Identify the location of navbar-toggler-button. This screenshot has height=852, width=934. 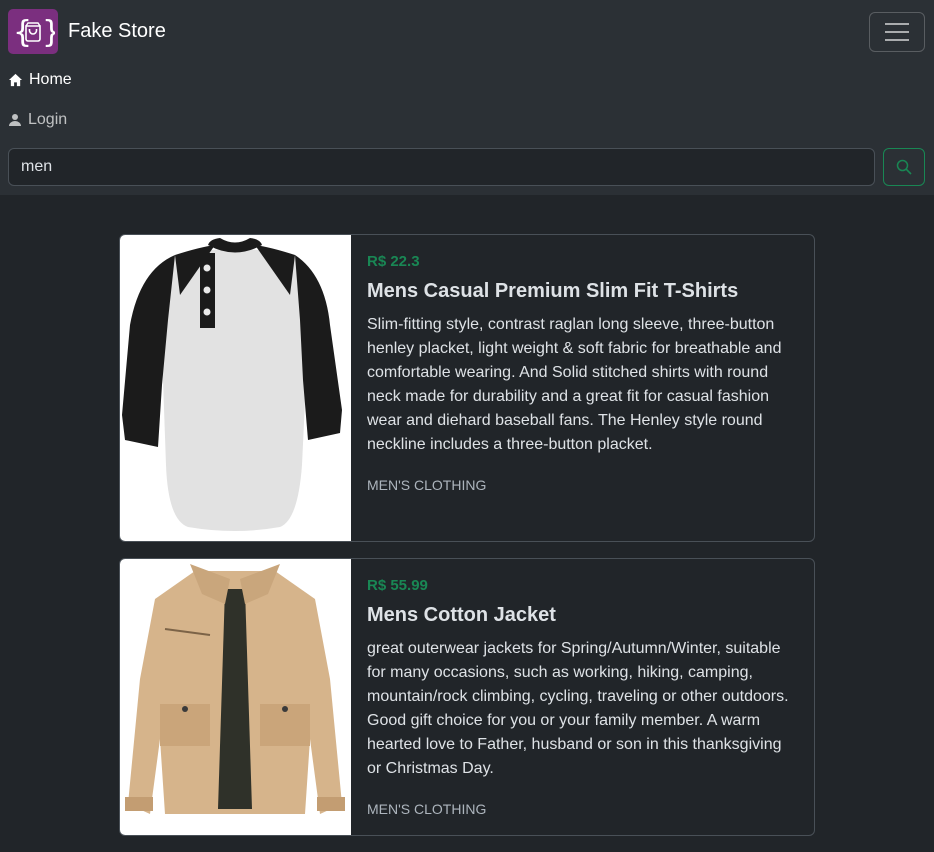
(897, 32).